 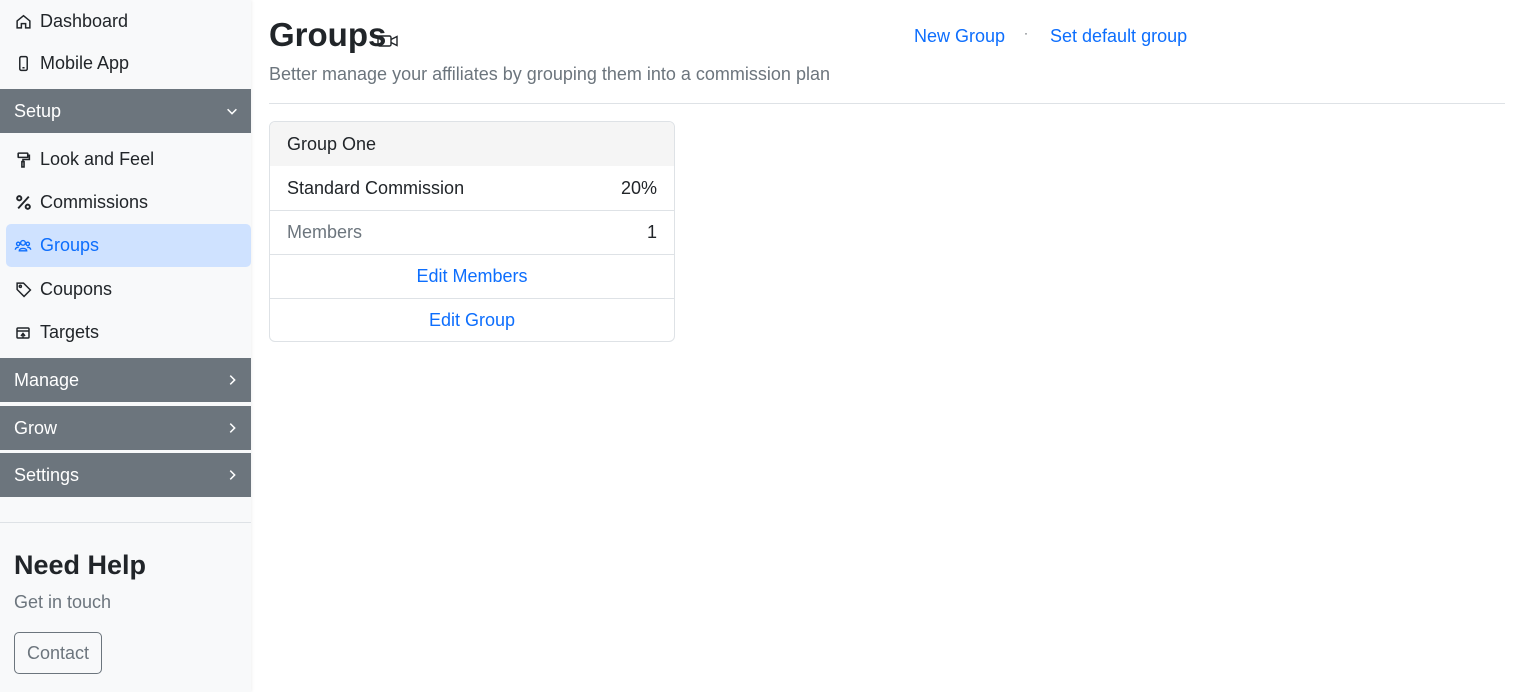 I want to click on sidebar-item-mobile-app: Mobile App, so click(x=128, y=63).